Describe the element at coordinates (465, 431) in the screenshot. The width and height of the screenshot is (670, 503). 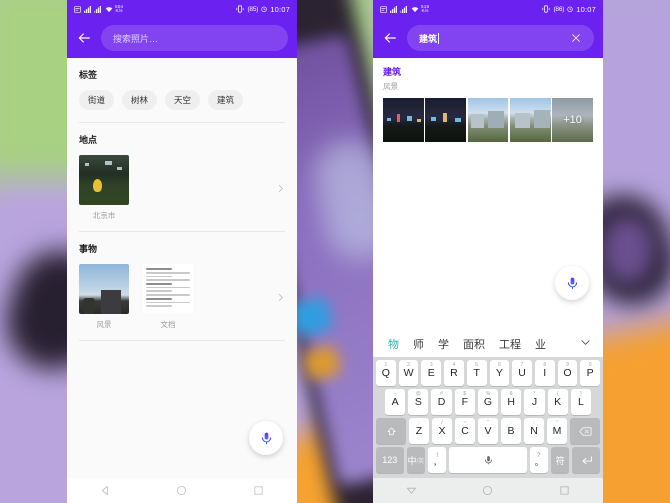
I see `key-c: ~ C` at that location.